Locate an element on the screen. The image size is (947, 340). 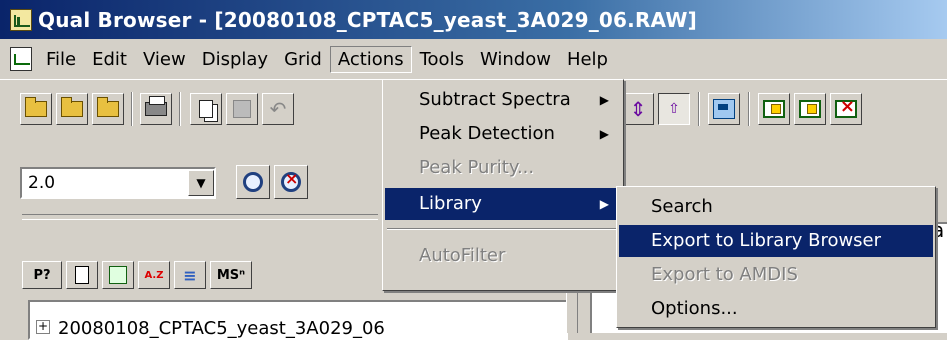
menu-item-autofilter: AutoFilter is located at coordinates (503, 256).